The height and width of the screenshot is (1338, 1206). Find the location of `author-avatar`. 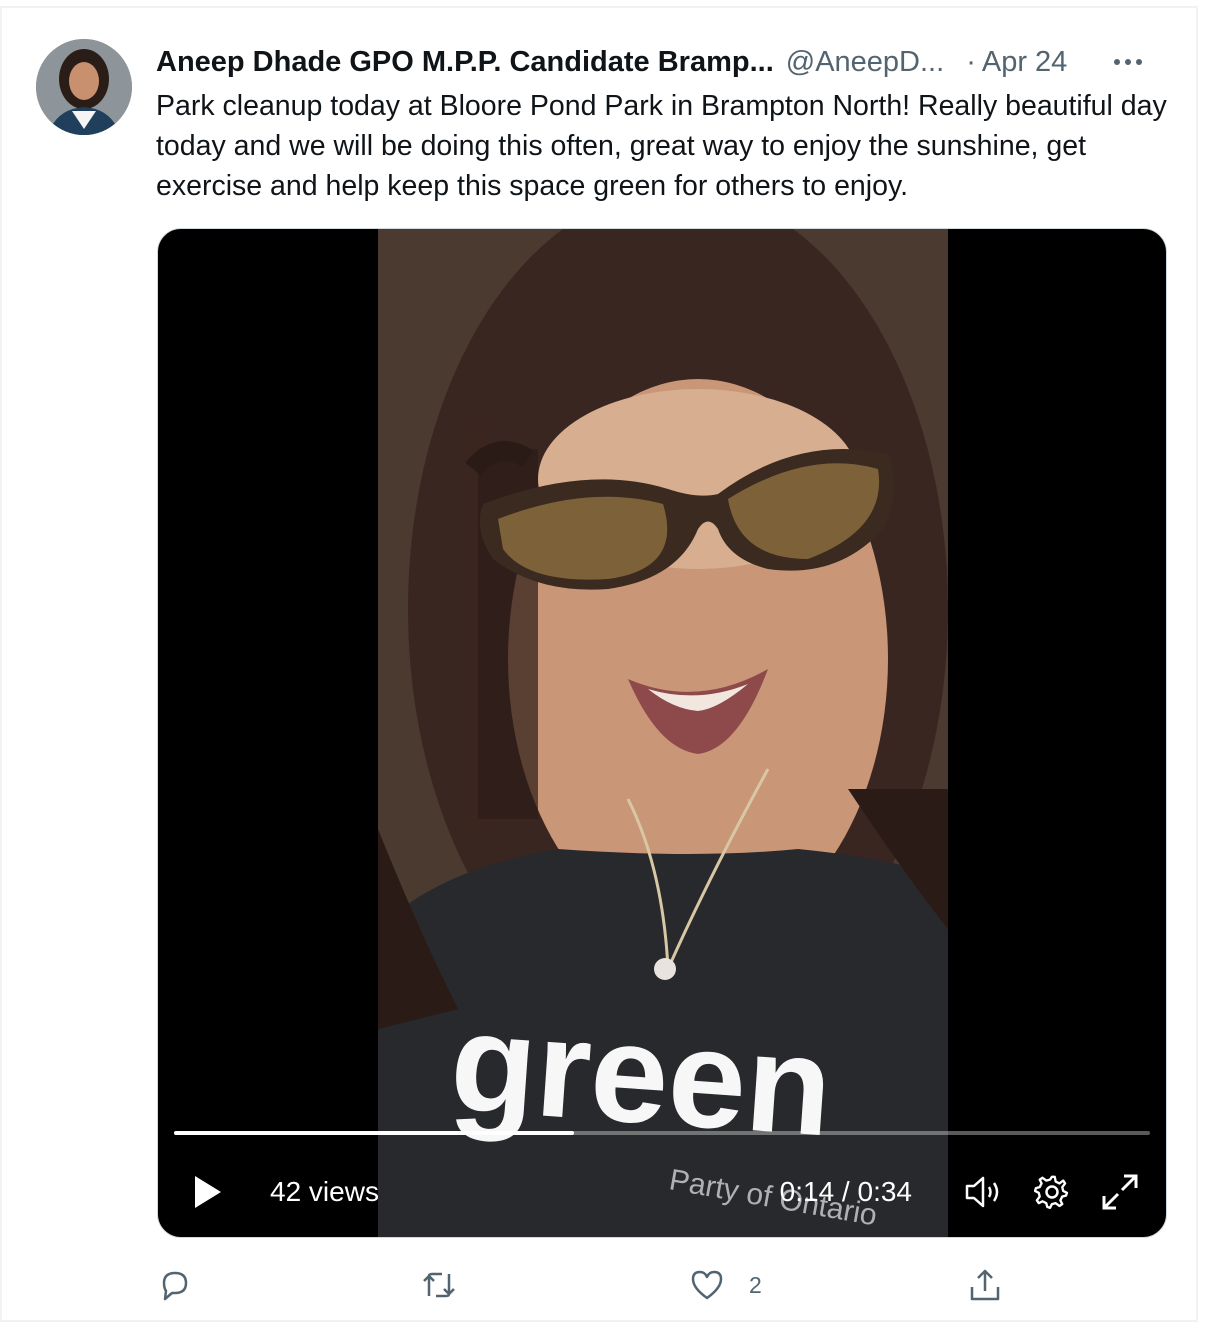

author-avatar is located at coordinates (84, 87).